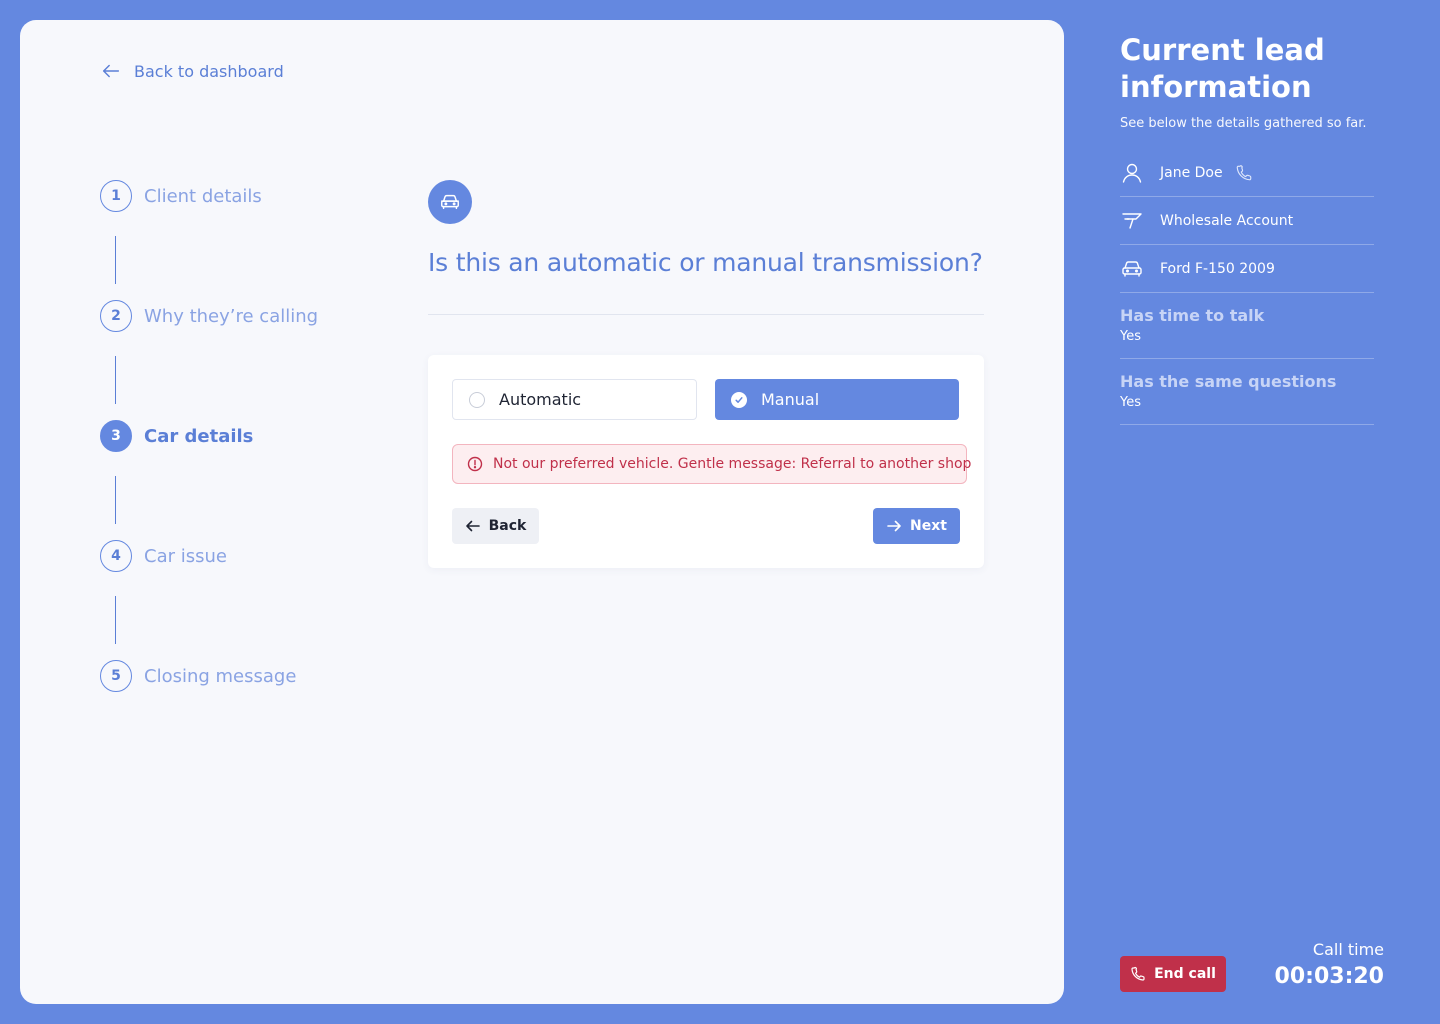 This screenshot has height=1024, width=1440. What do you see at coordinates (739, 399) in the screenshot?
I see `radio-checked-icon` at bounding box center [739, 399].